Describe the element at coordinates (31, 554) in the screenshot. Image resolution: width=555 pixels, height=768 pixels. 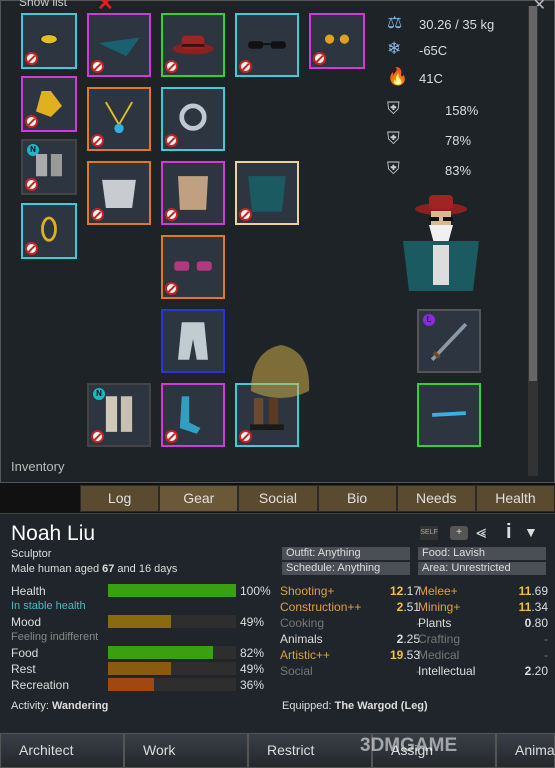
I see `pawn-title: Sculptor` at that location.